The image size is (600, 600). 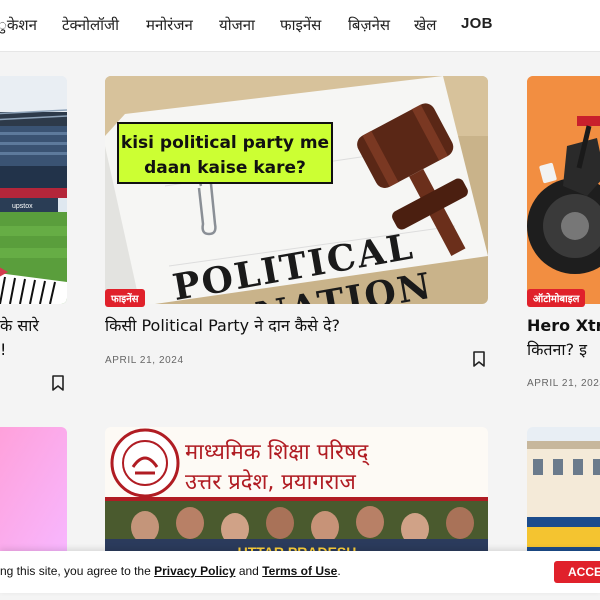 What do you see at coordinates (18, 25) in the screenshot?
I see `nav-item-education: ुकेशन` at bounding box center [18, 25].